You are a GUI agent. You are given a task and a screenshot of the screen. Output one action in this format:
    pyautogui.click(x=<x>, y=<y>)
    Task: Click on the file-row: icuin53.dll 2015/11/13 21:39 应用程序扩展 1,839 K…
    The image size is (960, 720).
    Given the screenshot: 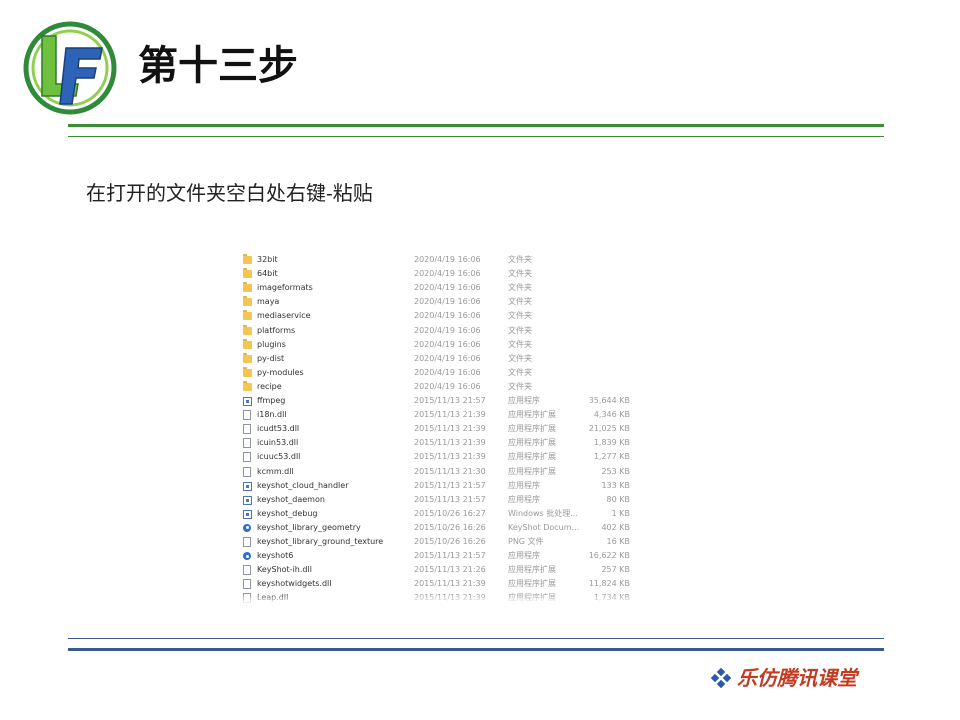 What is the action you would take?
    pyautogui.click(x=450, y=443)
    